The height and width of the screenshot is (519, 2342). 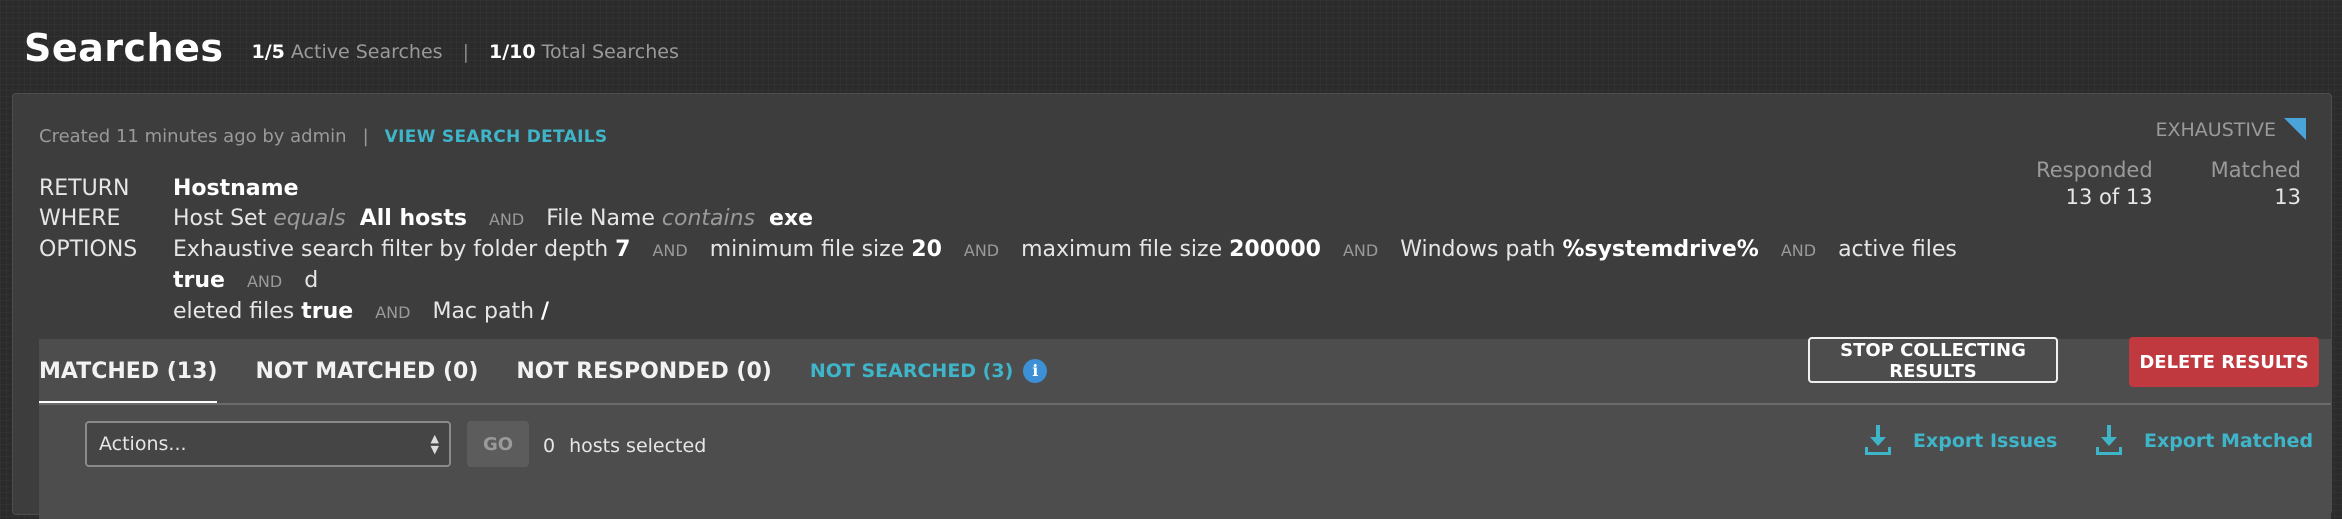 I want to click on tab-not-searched: NOT SEARCHED (3) i, so click(x=928, y=371).